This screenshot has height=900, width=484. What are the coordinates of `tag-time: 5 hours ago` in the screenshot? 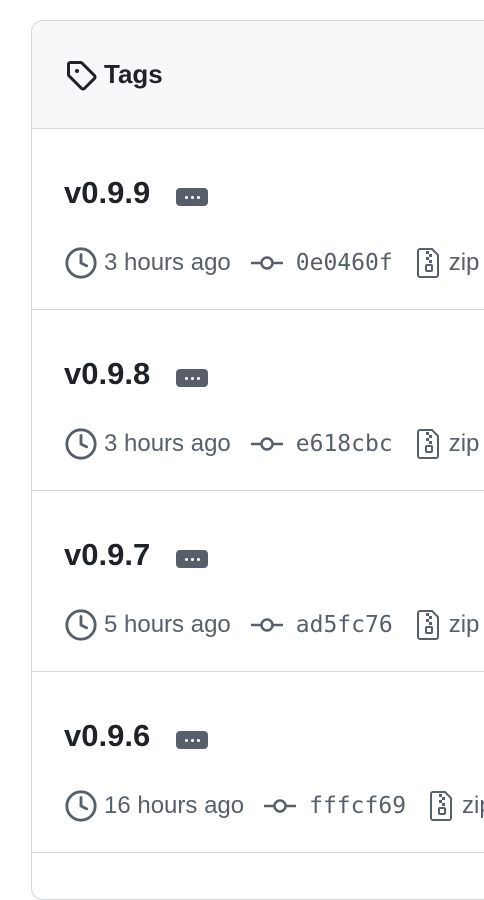 It's located at (167, 624).